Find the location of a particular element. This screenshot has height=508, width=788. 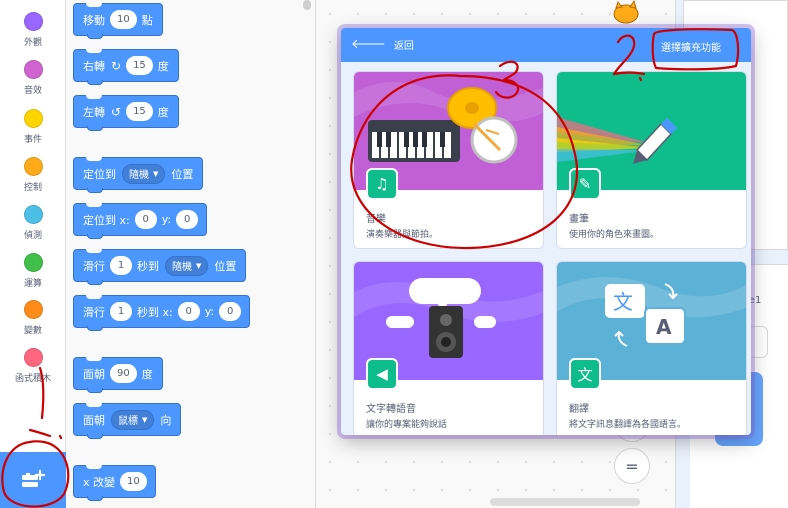

block-label: 定位到 x: is located at coordinates (106, 220).